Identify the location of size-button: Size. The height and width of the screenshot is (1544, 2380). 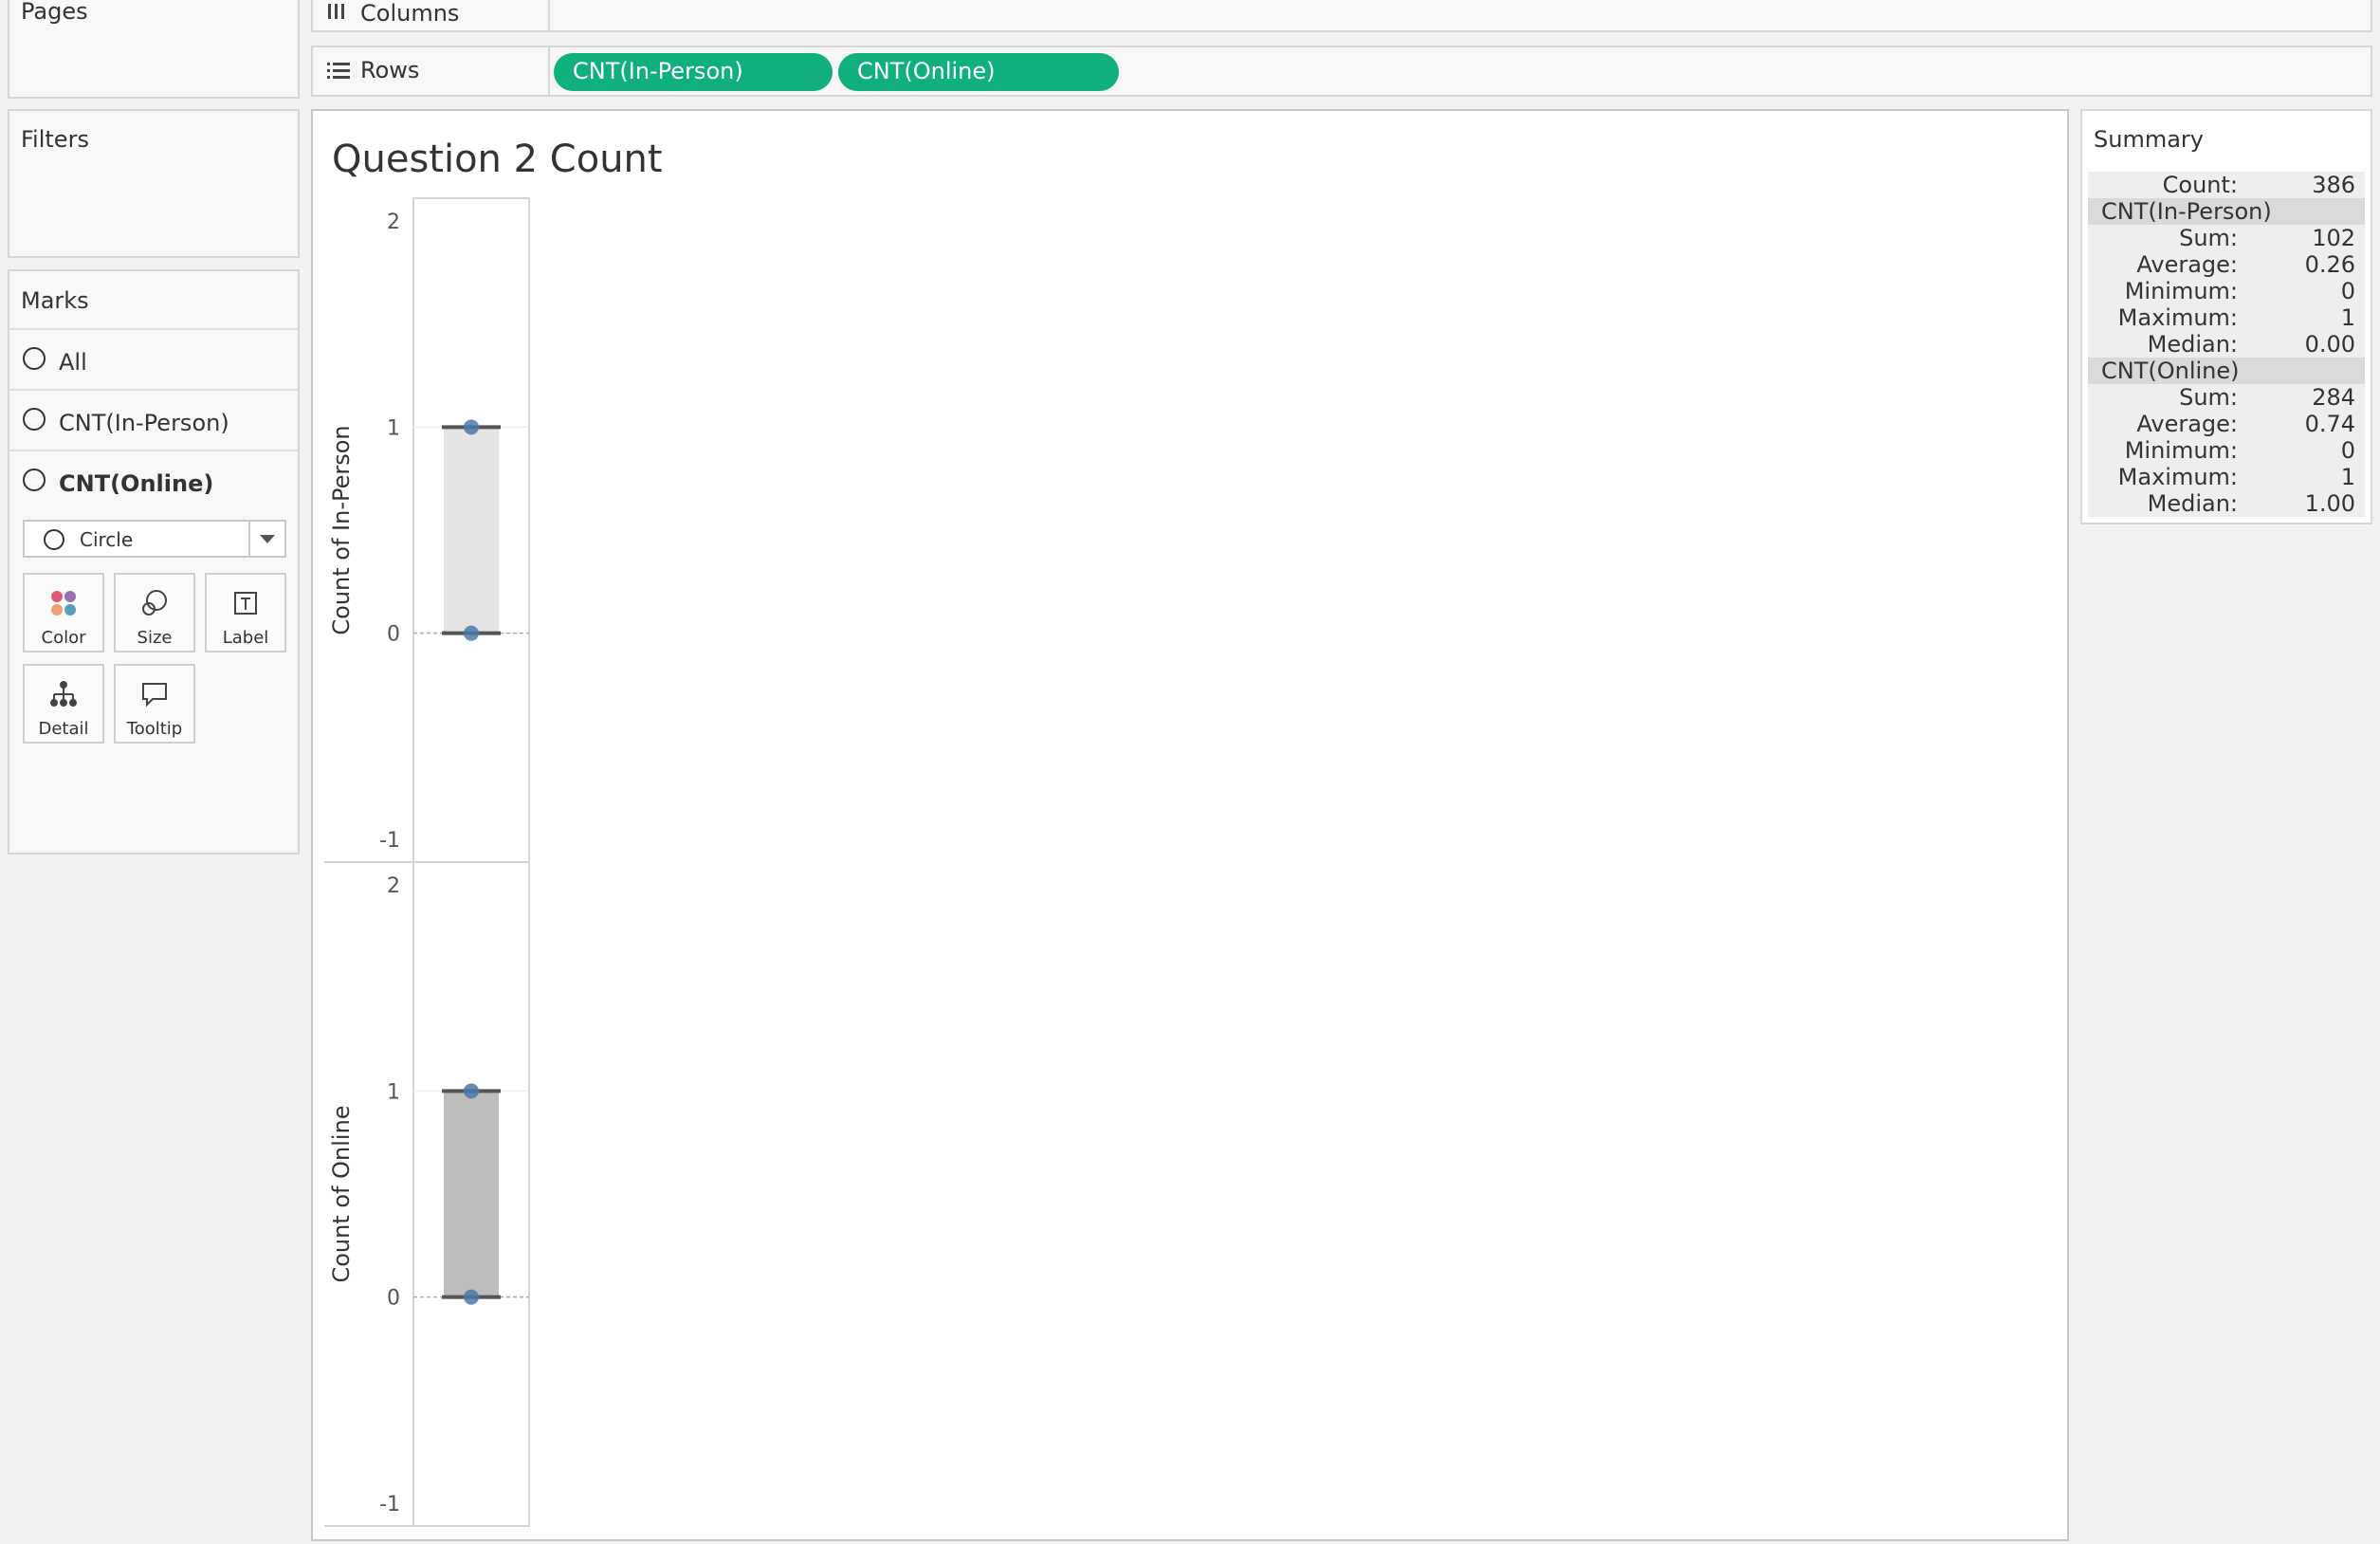
(154, 613).